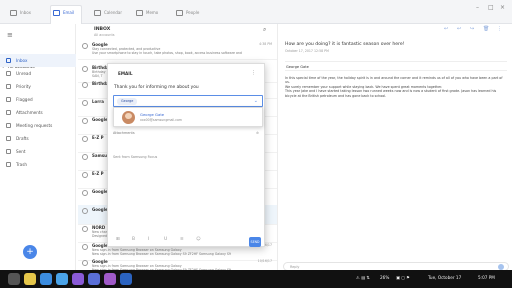  Describe the element at coordinates (13, 13) in the screenshot. I see `inbox-icon` at that location.